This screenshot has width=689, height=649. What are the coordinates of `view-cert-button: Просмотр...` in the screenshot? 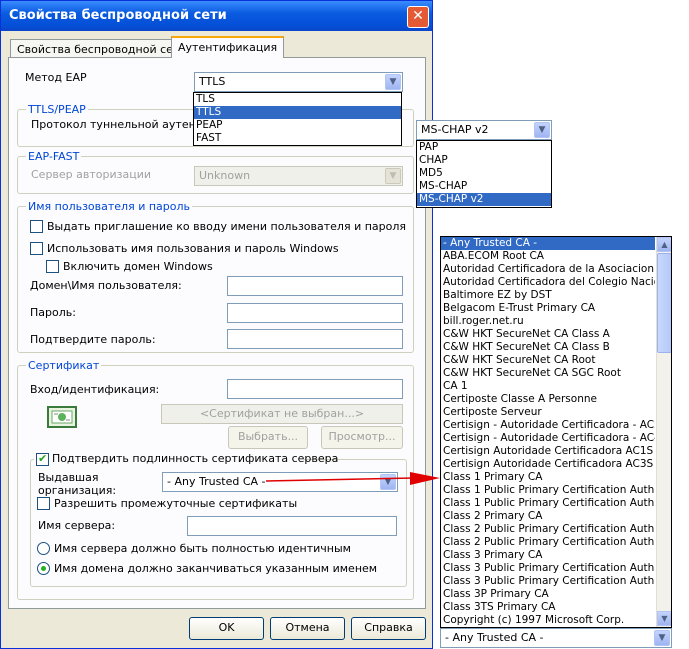 It's located at (362, 437).